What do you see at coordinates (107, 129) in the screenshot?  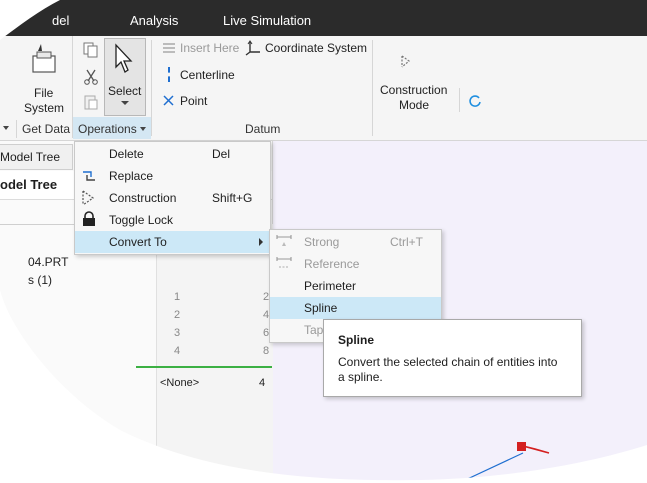 I see `group-operations: Operations` at bounding box center [107, 129].